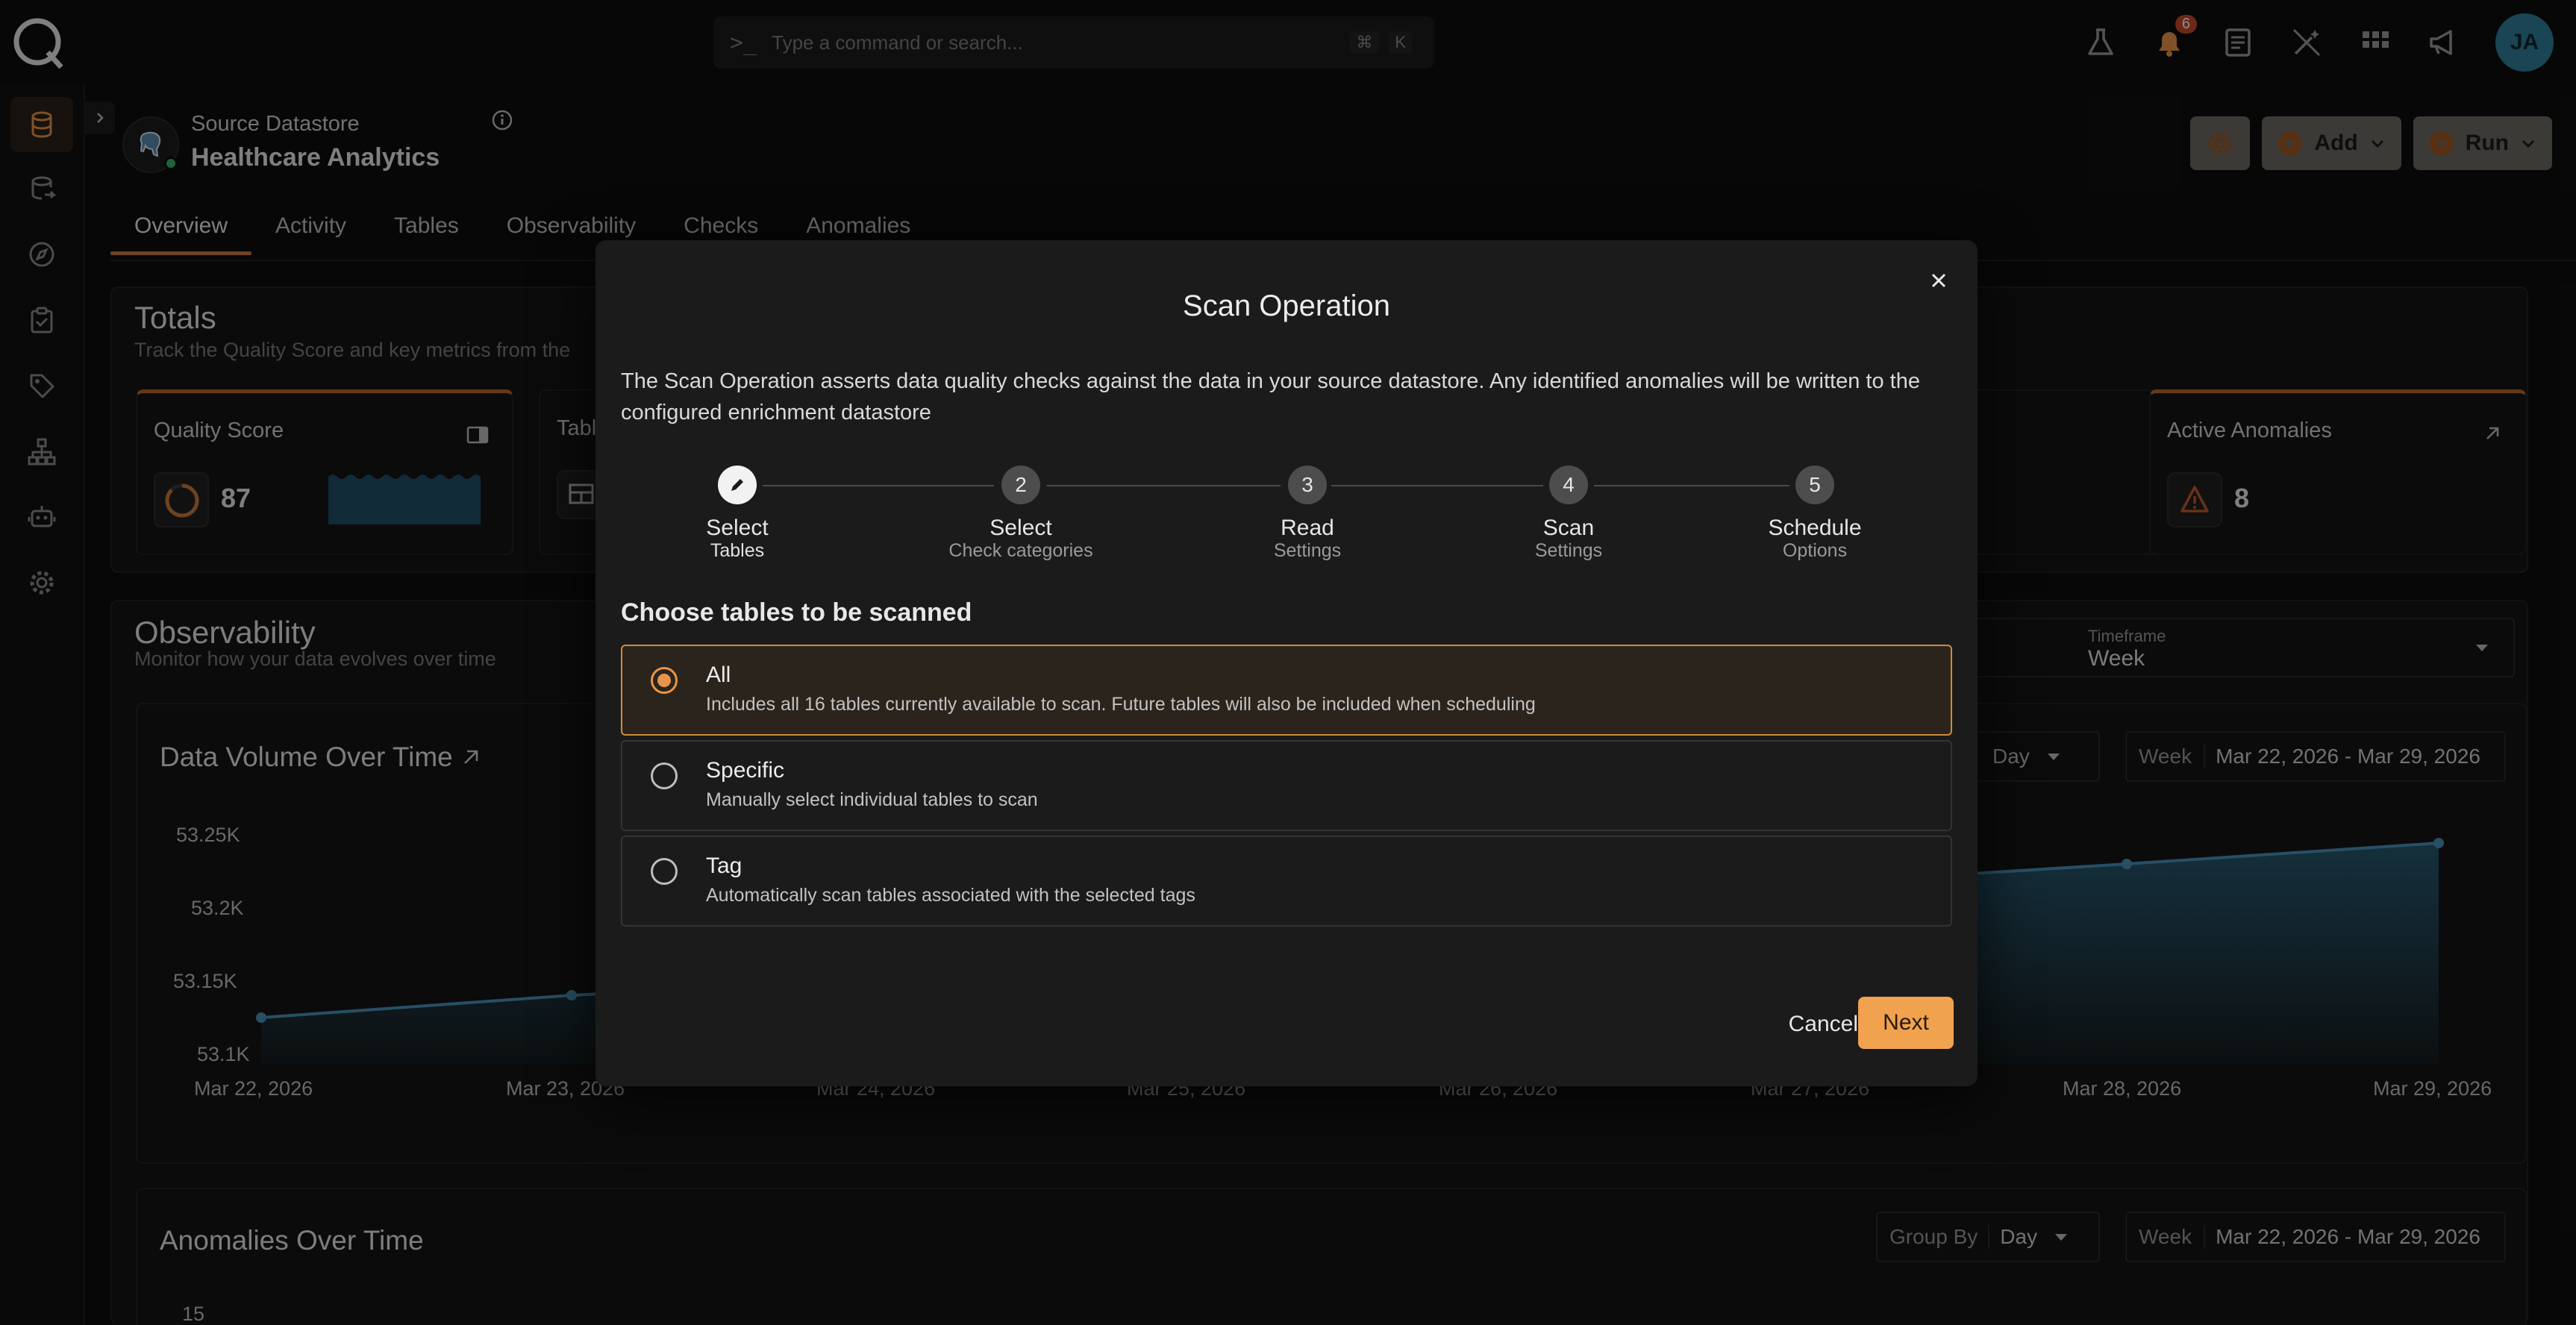  I want to click on radio-specific, so click(664, 775).